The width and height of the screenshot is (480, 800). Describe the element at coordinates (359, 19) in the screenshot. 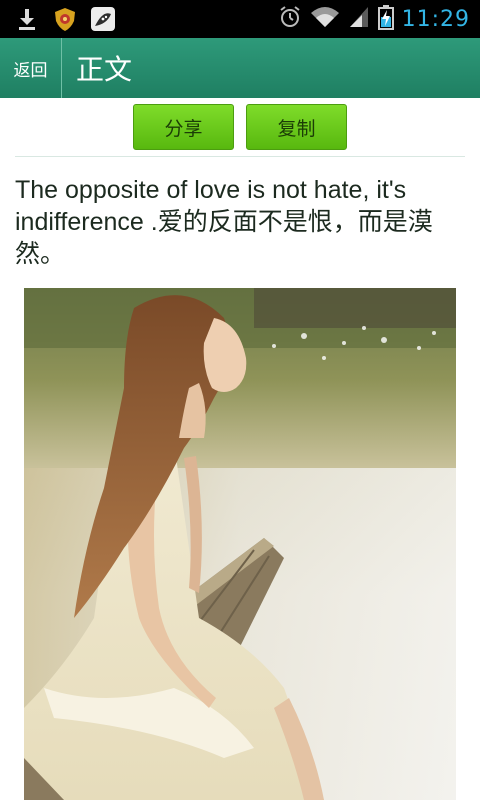

I see `signal-icon` at that location.